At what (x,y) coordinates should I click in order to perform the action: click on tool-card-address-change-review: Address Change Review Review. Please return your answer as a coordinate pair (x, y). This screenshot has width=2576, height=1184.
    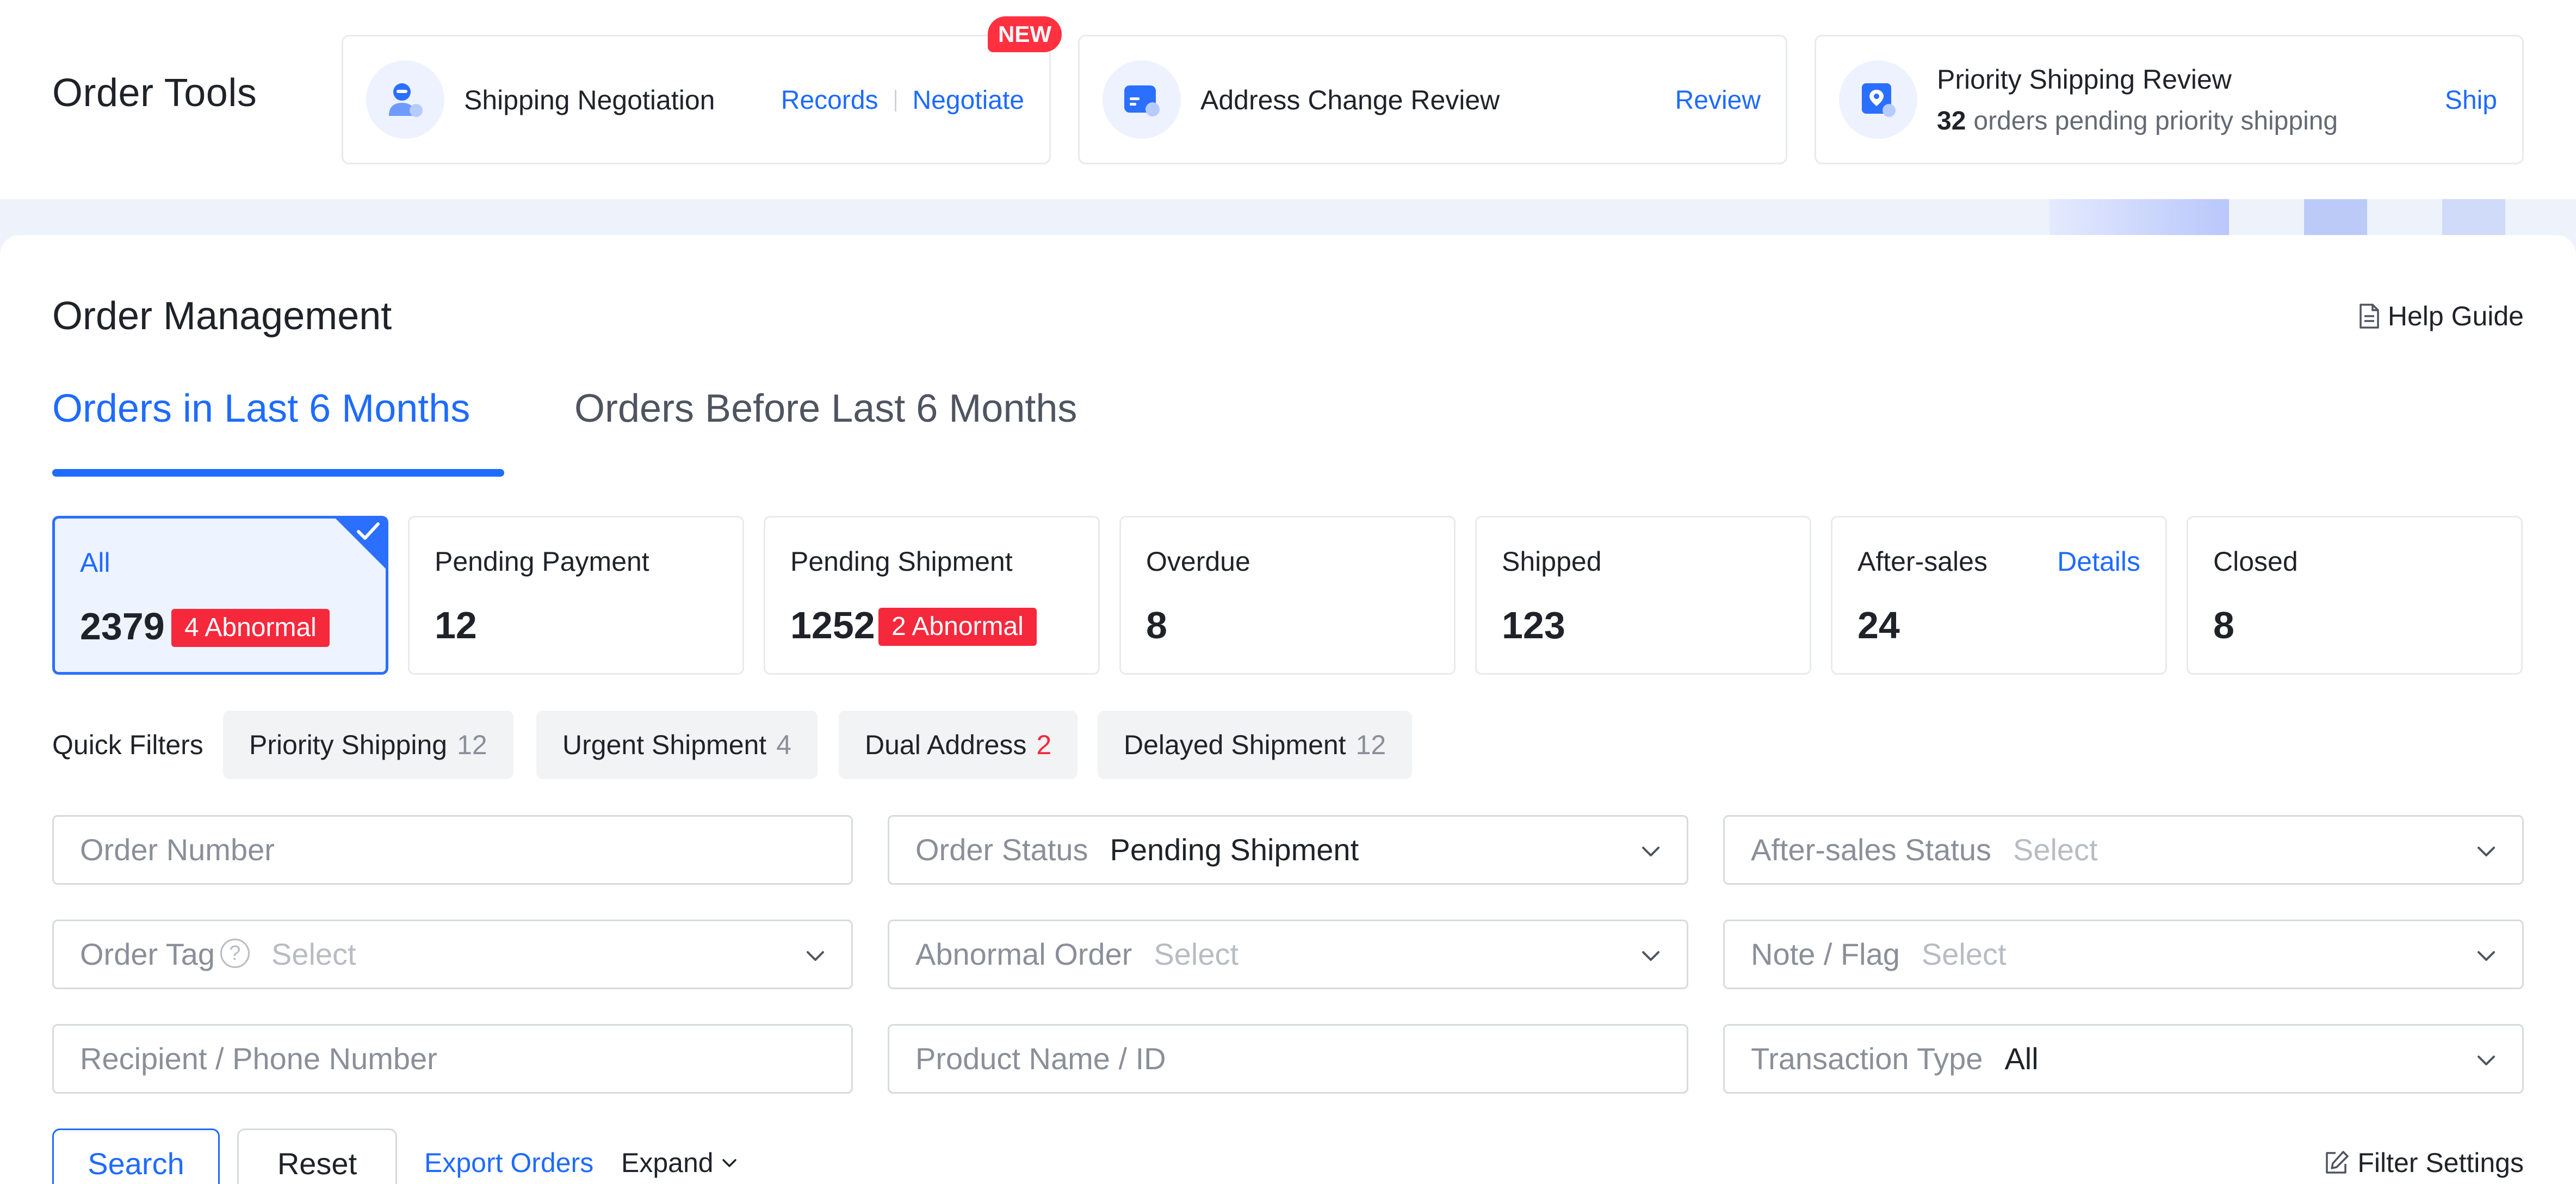
    Looking at the image, I should click on (1432, 99).